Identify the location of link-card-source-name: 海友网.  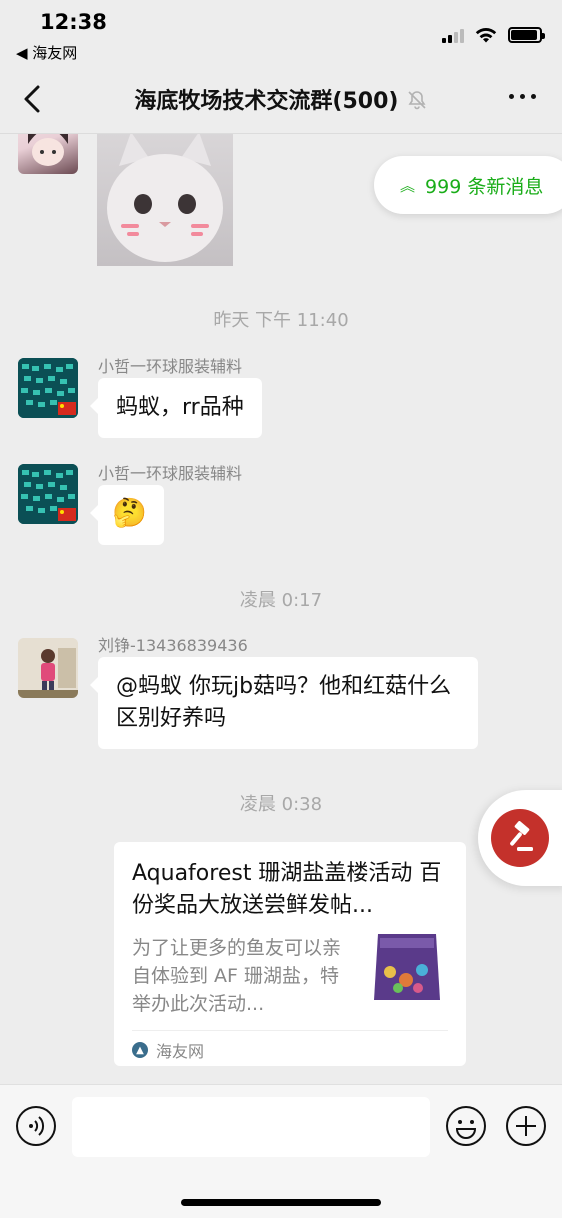
(180, 1051).